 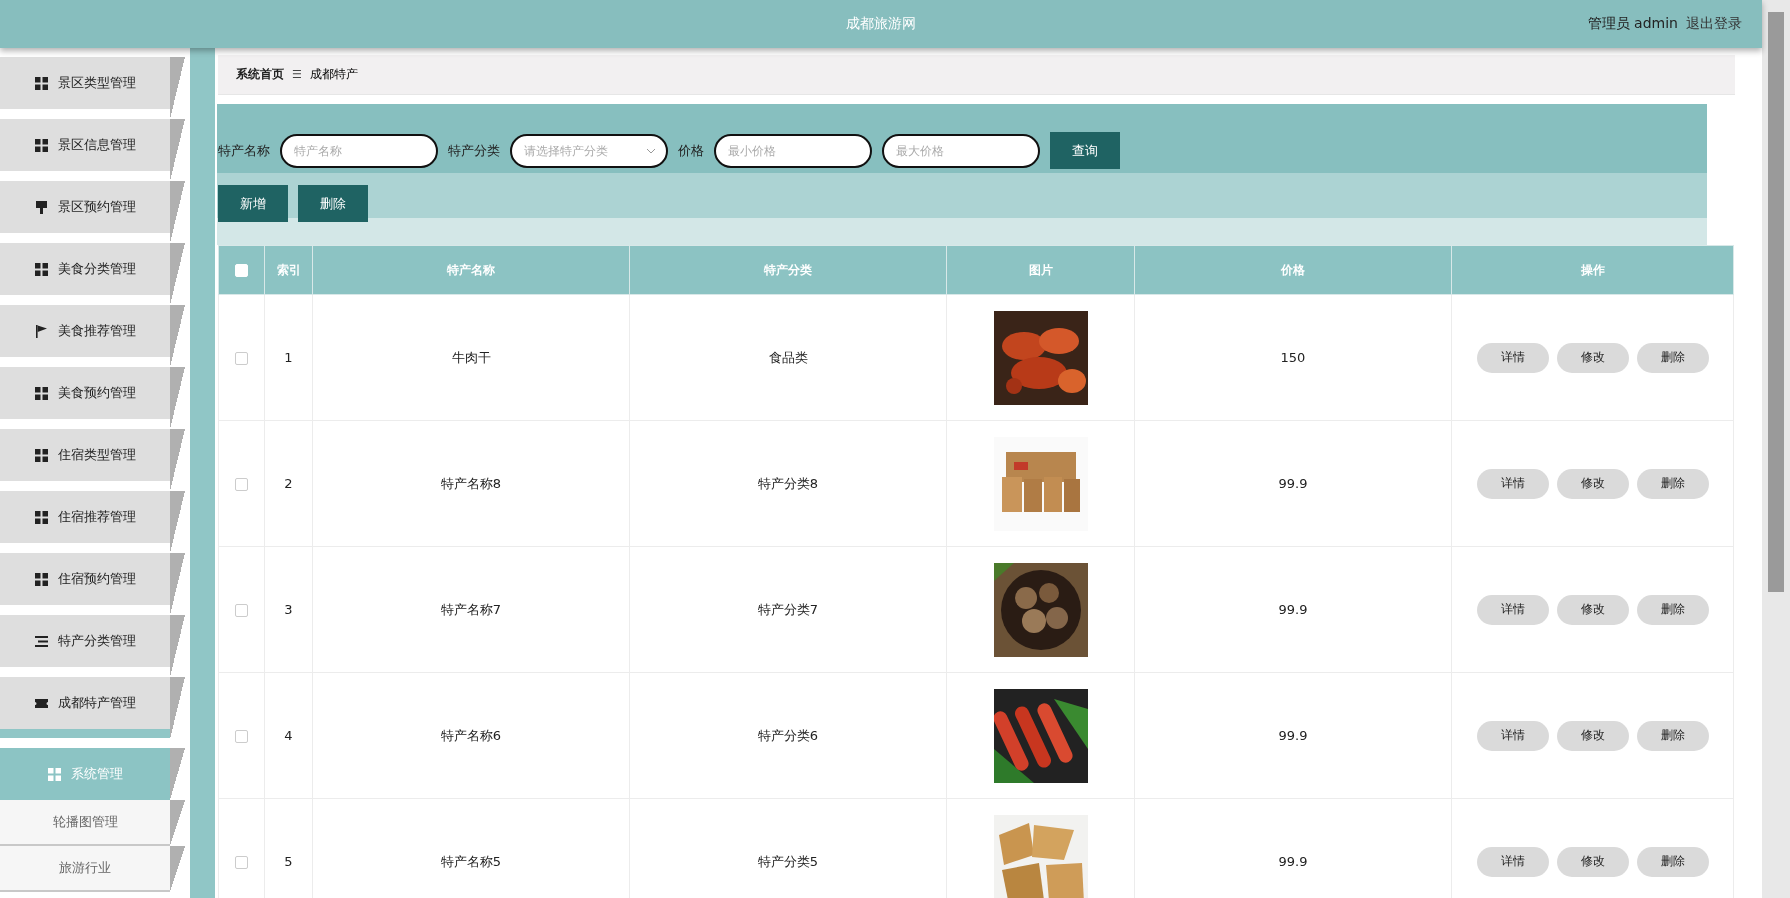 What do you see at coordinates (1085, 150) in the screenshot?
I see `search-button: 查询` at bounding box center [1085, 150].